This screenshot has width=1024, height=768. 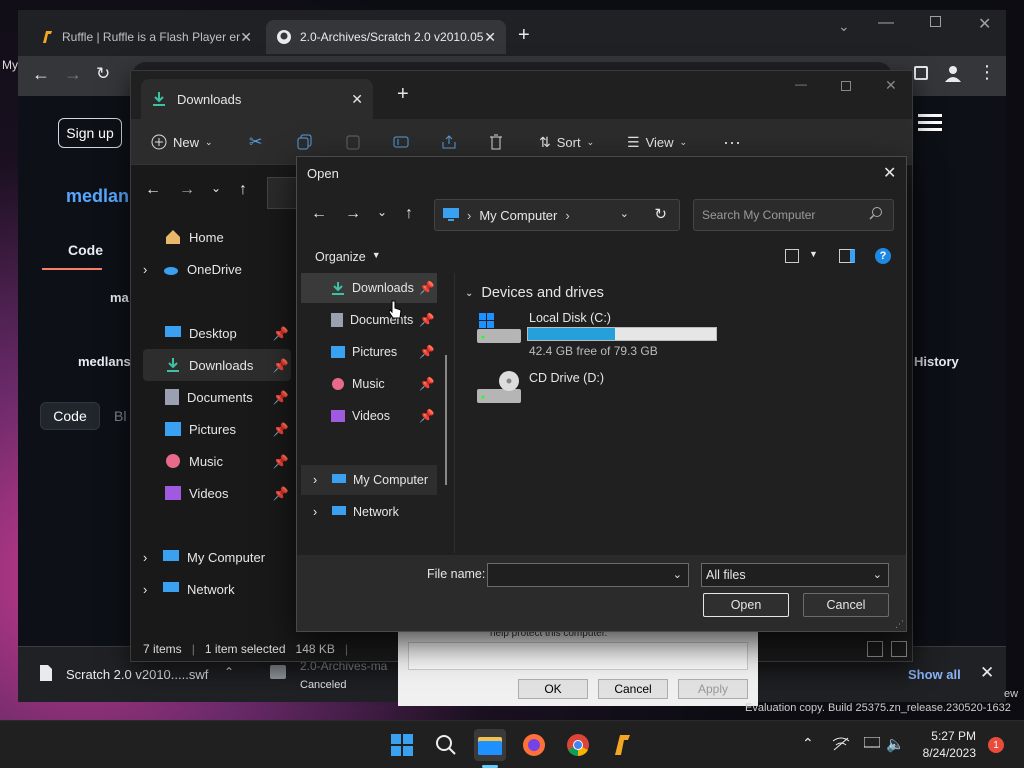 I want to click on delete-icon, so click(x=496, y=142).